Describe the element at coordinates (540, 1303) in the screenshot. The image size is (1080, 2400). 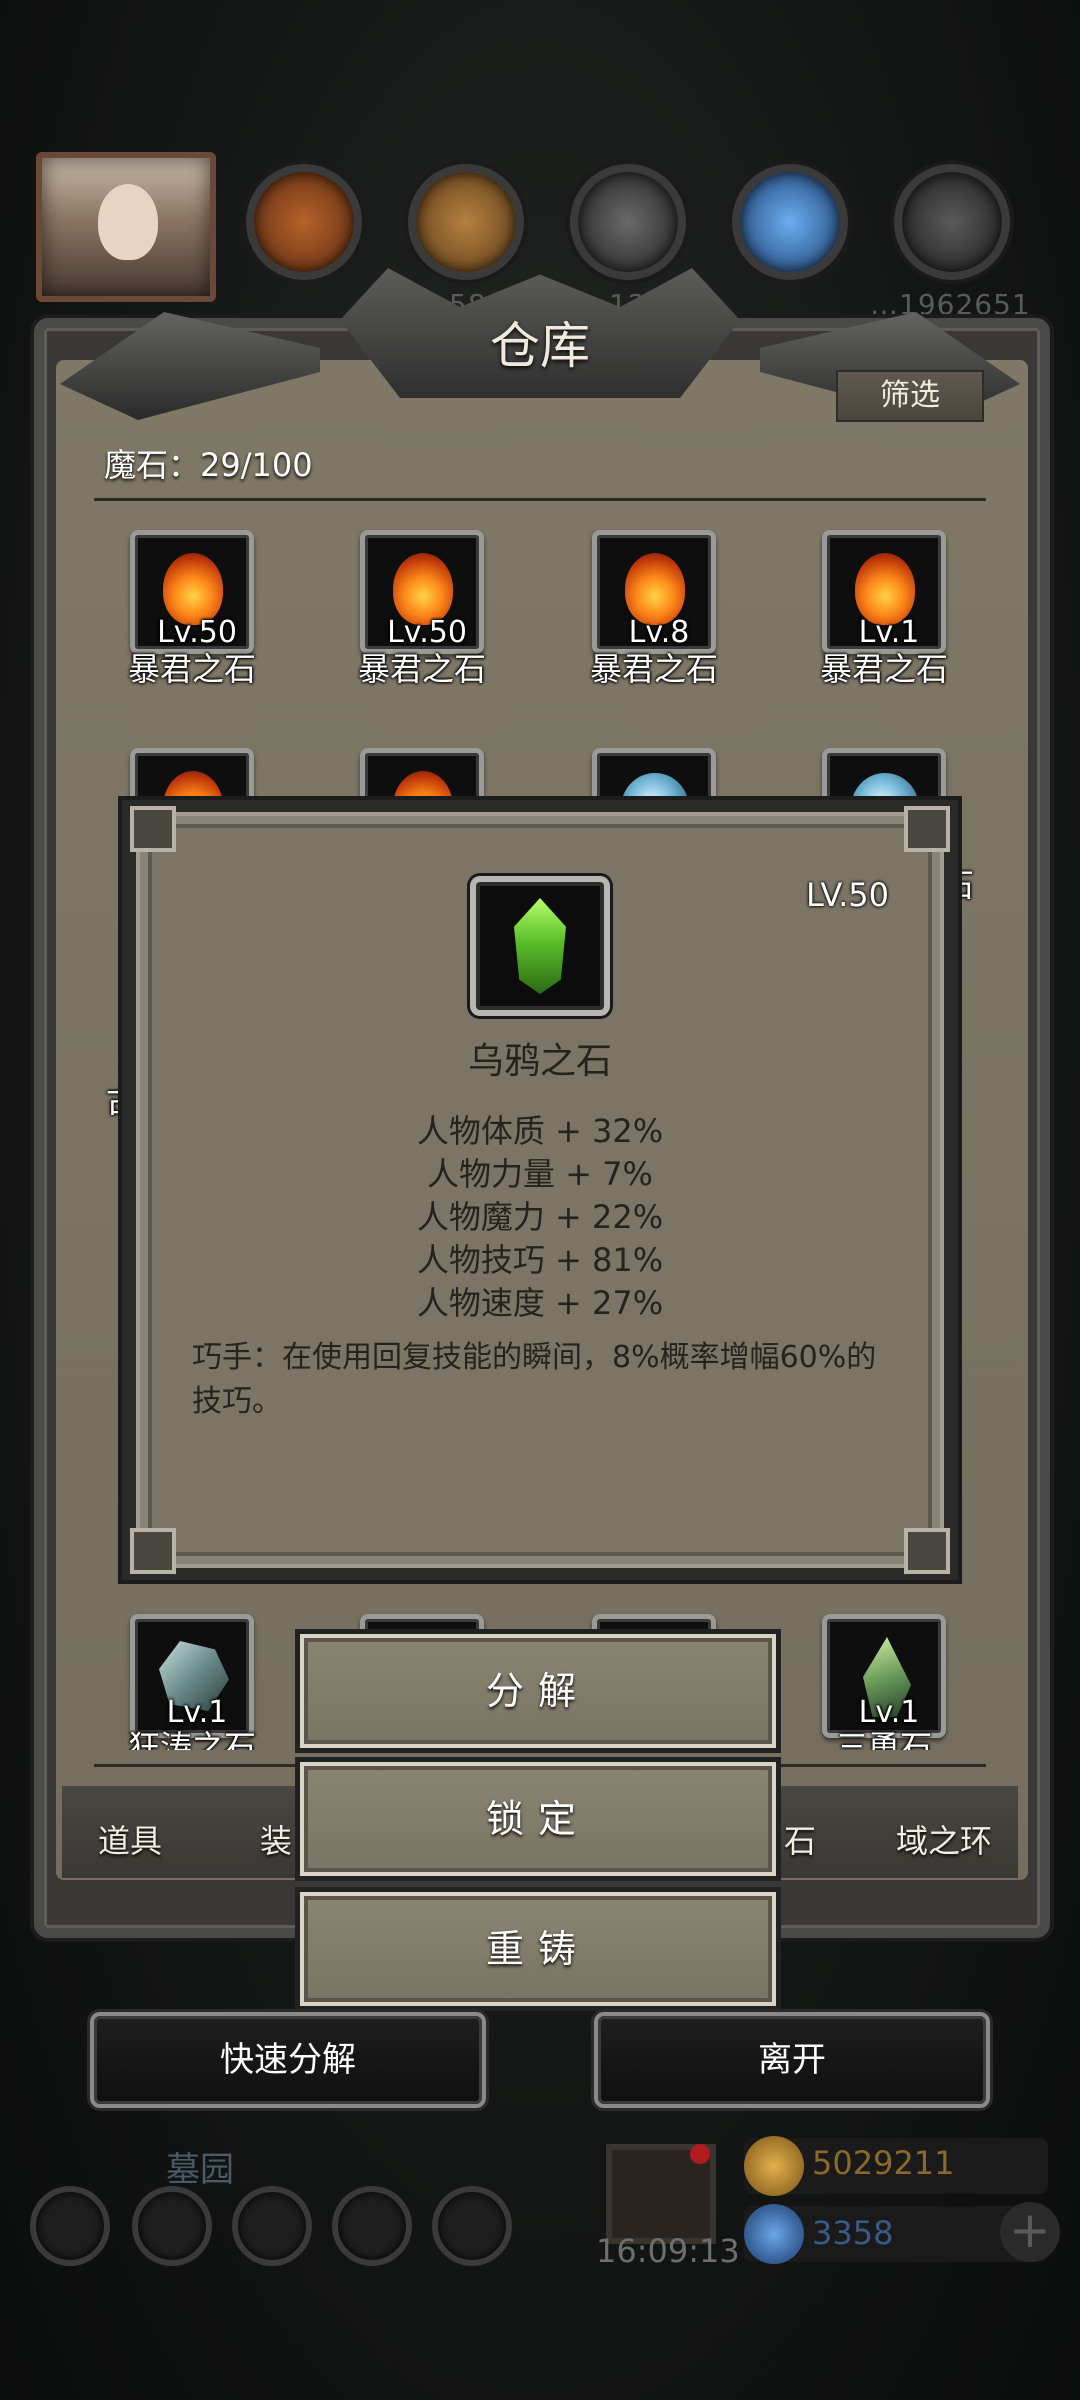
I see `stat-line: 人物速度 + 27%` at that location.